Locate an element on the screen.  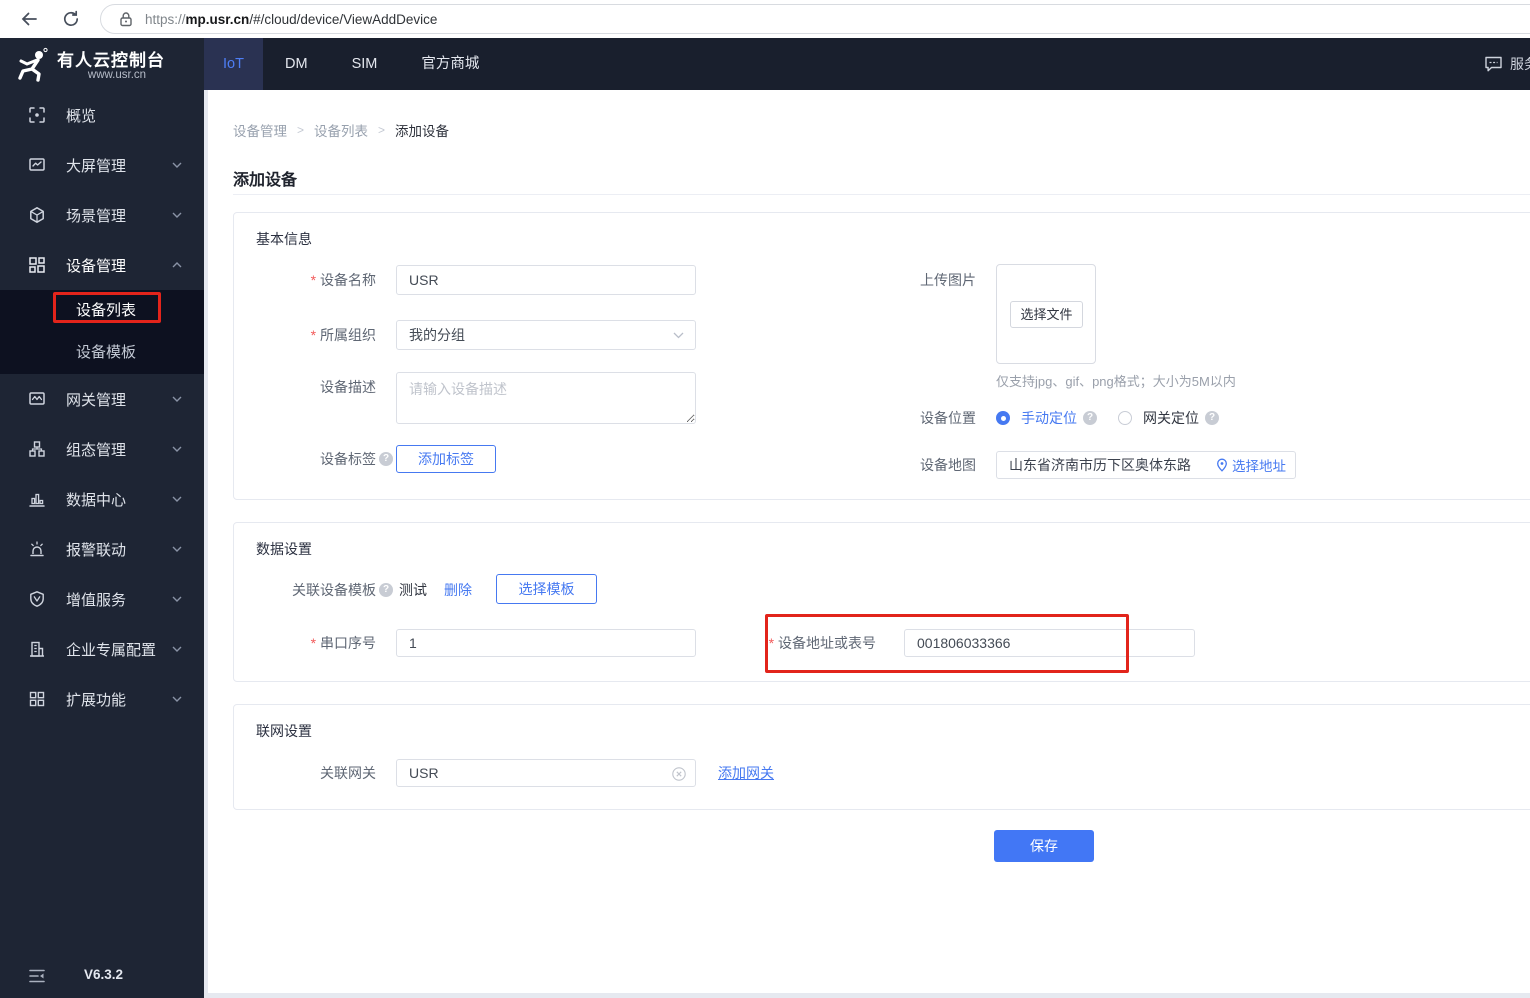
sidebar-item-bigscreen: 大屏管理 is located at coordinates (102, 165).